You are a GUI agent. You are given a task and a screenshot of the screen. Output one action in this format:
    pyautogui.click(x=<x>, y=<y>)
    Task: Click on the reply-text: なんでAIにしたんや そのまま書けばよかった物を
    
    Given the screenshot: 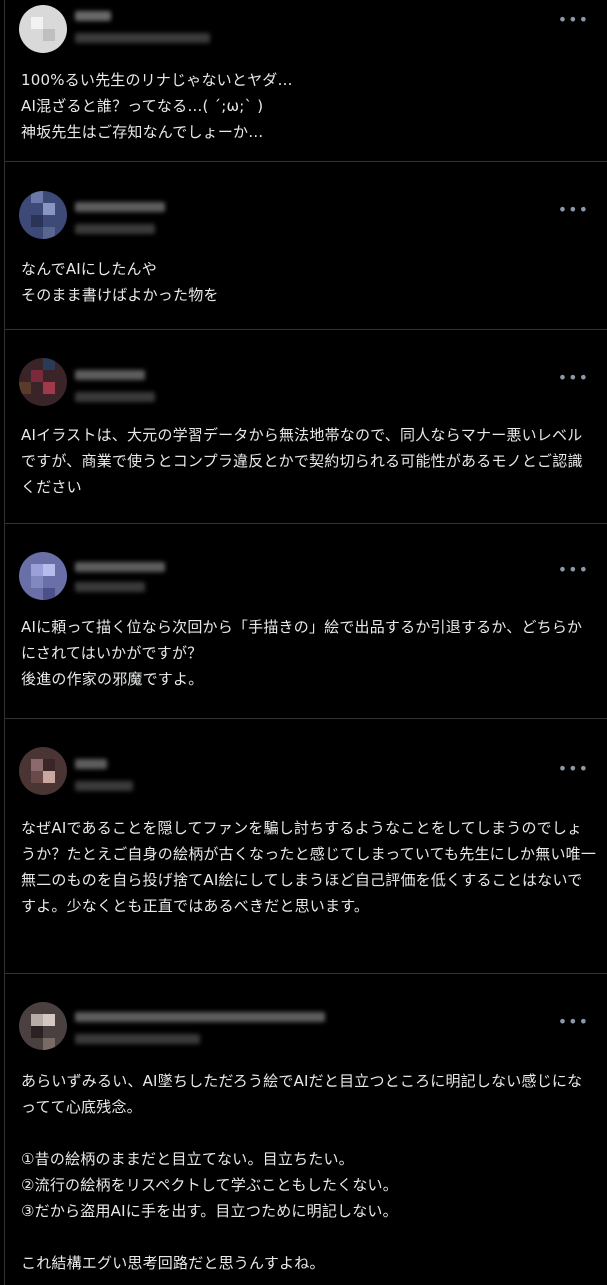 What is the action you would take?
    pyautogui.click(x=120, y=282)
    